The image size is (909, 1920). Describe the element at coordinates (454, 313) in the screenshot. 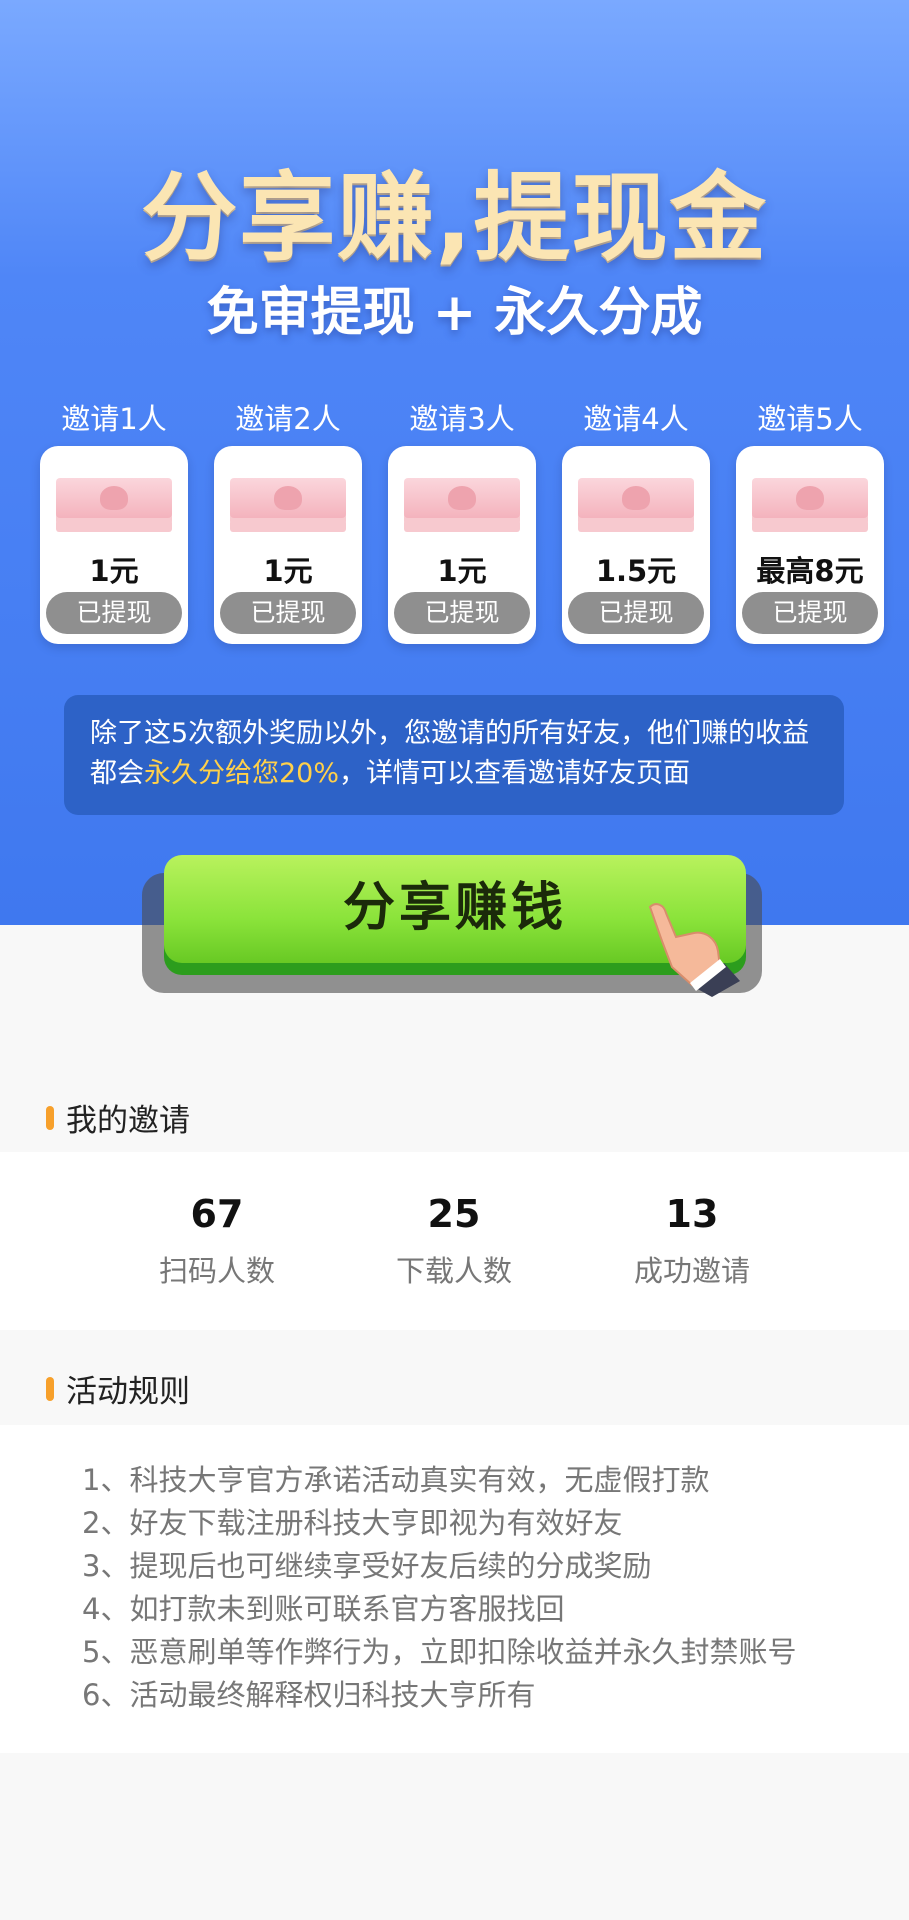

I see `subheadline: 免审提现 + 永久分成` at that location.